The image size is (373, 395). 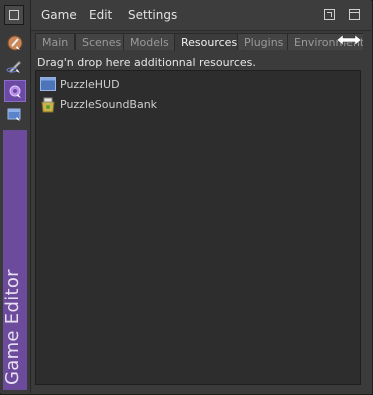 I want to click on panel-toggle-icon, so click(x=14, y=15).